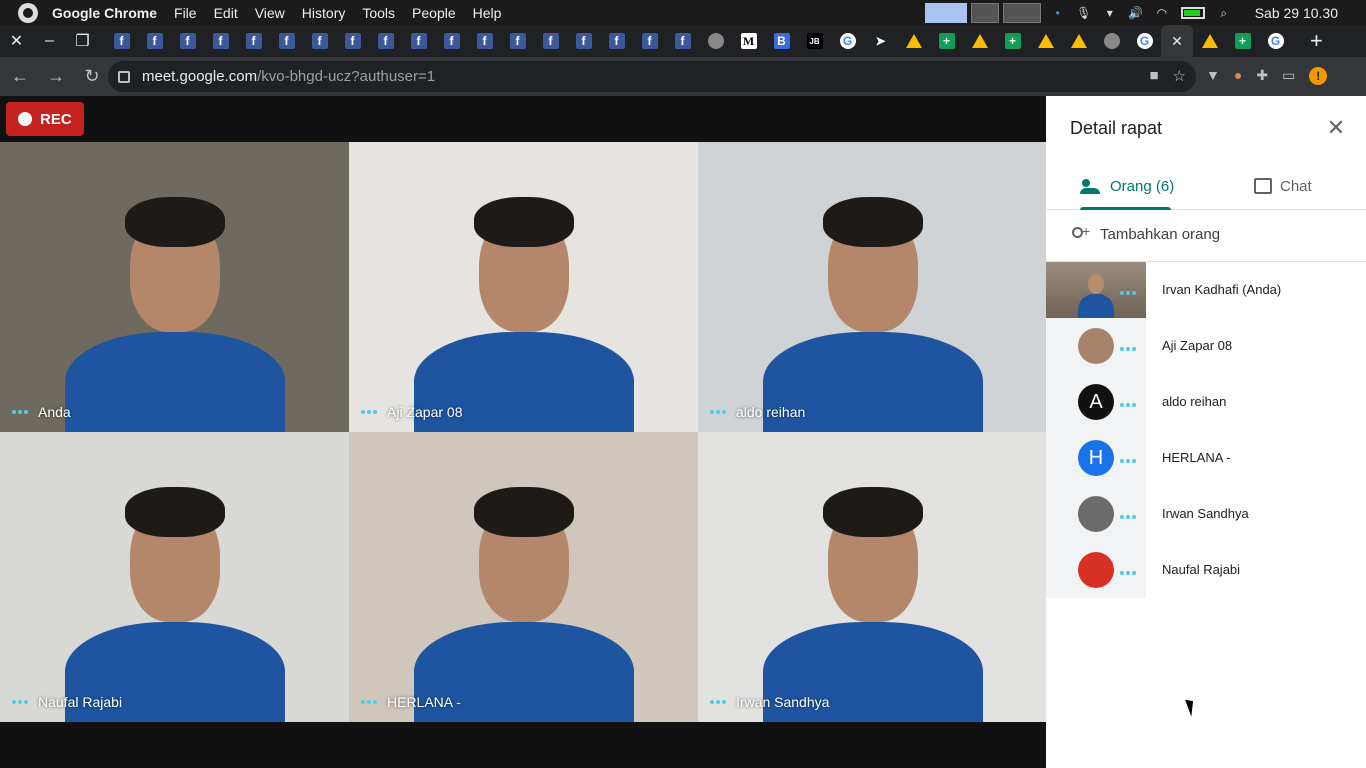  I want to click on menu-file: File, so click(185, 13).